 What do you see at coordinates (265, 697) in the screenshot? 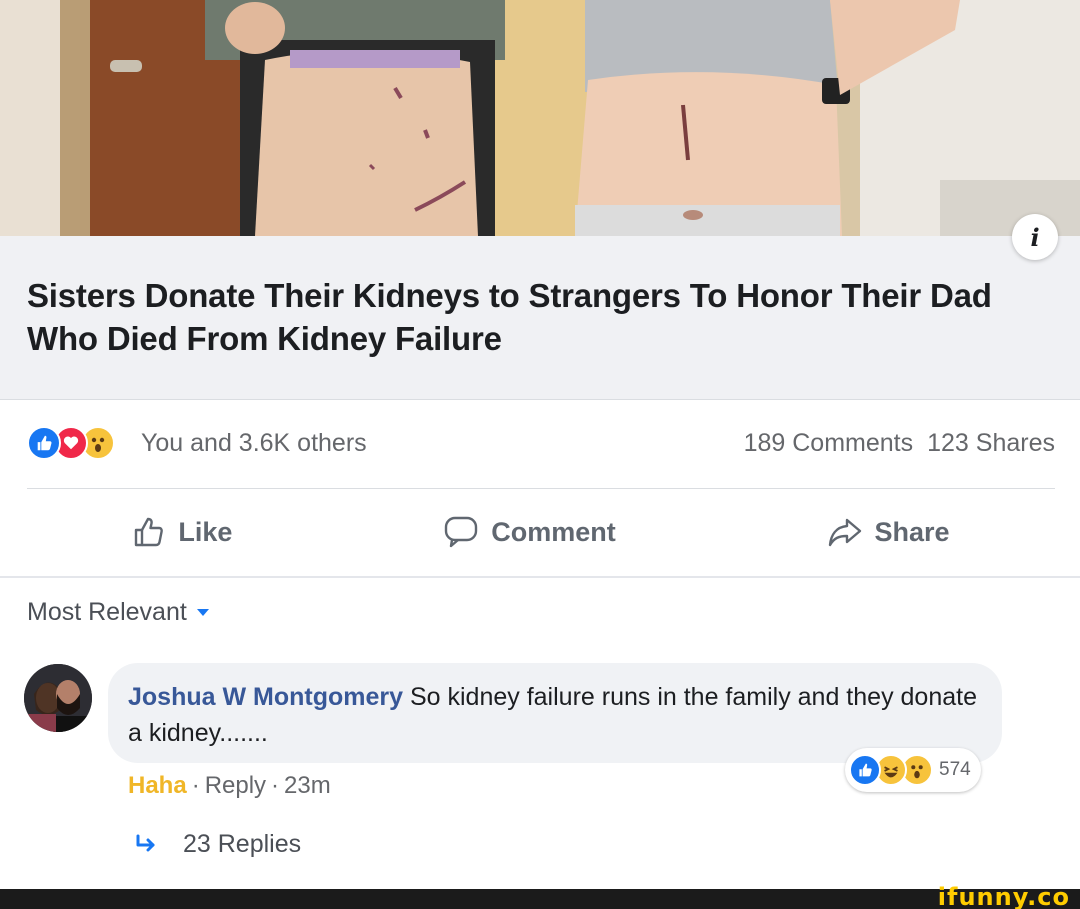
I see `comment-author: Joshua W Montgomery` at bounding box center [265, 697].